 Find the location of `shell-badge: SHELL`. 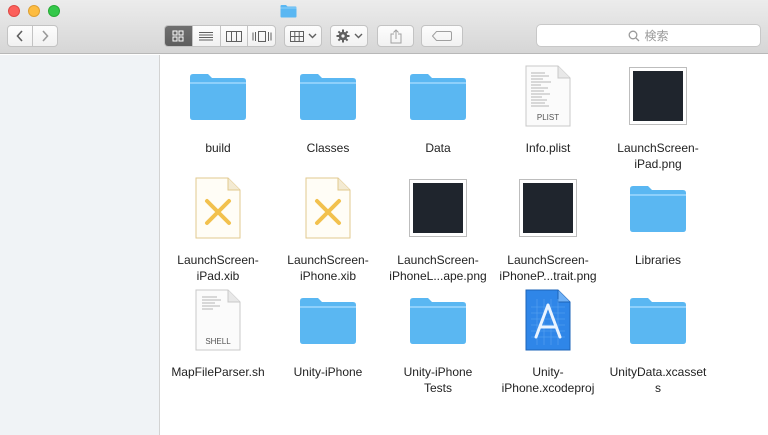

shell-badge: SHELL is located at coordinates (218, 341).